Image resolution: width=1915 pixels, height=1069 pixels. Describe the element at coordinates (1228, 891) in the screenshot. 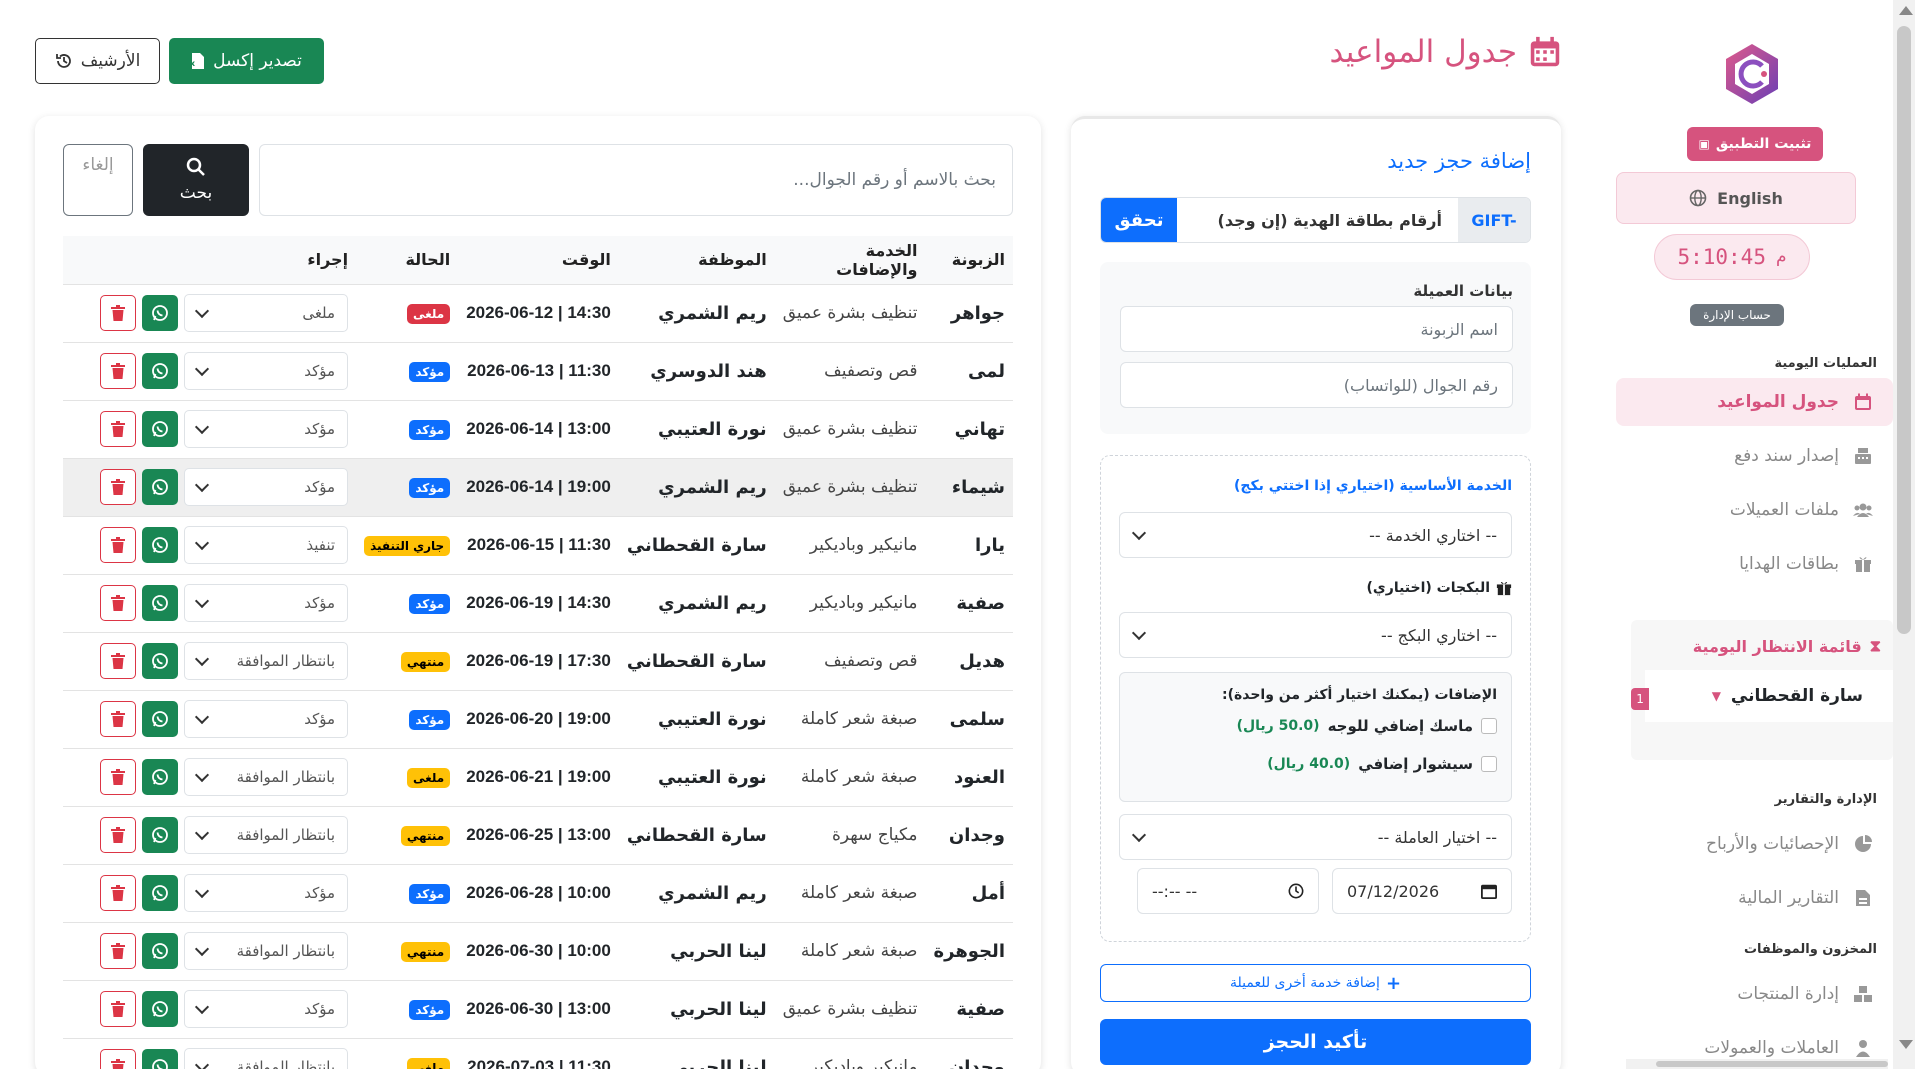

I see `time-input: --:-- --` at that location.